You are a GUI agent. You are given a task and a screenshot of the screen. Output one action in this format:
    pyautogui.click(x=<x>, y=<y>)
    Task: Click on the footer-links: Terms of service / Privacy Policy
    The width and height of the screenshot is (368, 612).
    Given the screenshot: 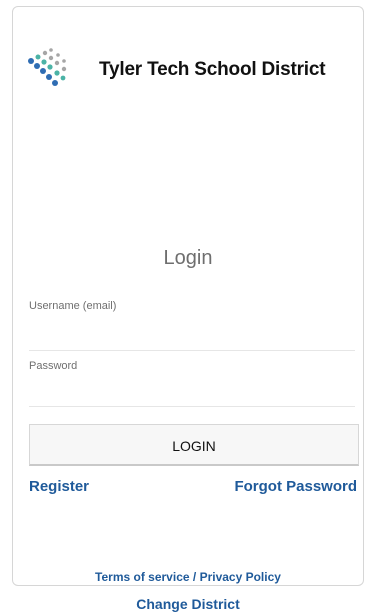 What is the action you would take?
    pyautogui.click(x=188, y=577)
    